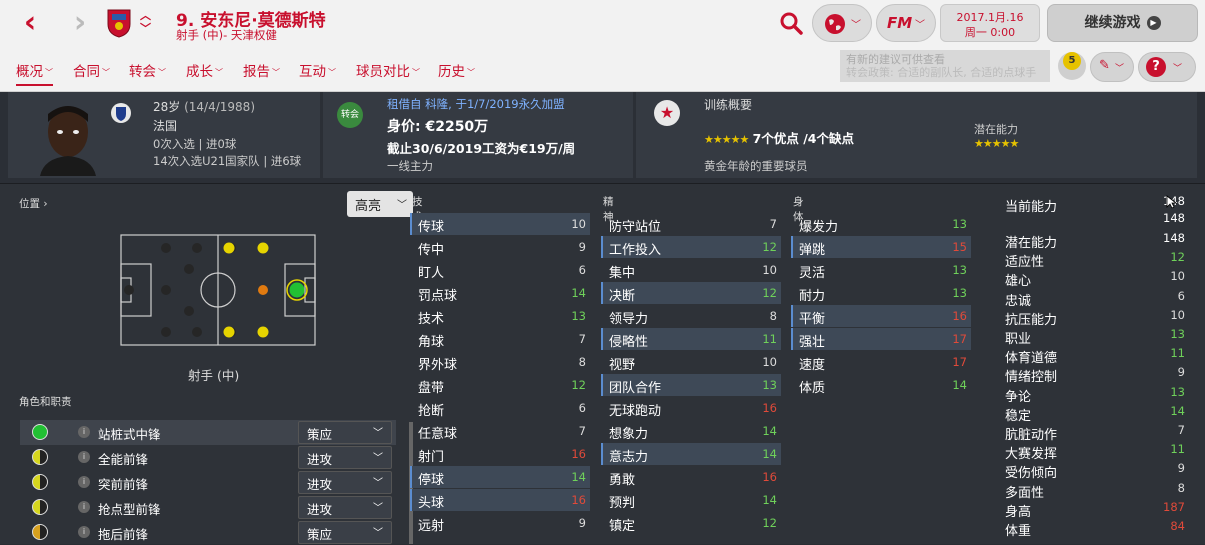 Image resolution: width=1205 pixels, height=545 pixels. What do you see at coordinates (906, 23) in the screenshot?
I see `fm-menu-button: FM ﹀` at bounding box center [906, 23].